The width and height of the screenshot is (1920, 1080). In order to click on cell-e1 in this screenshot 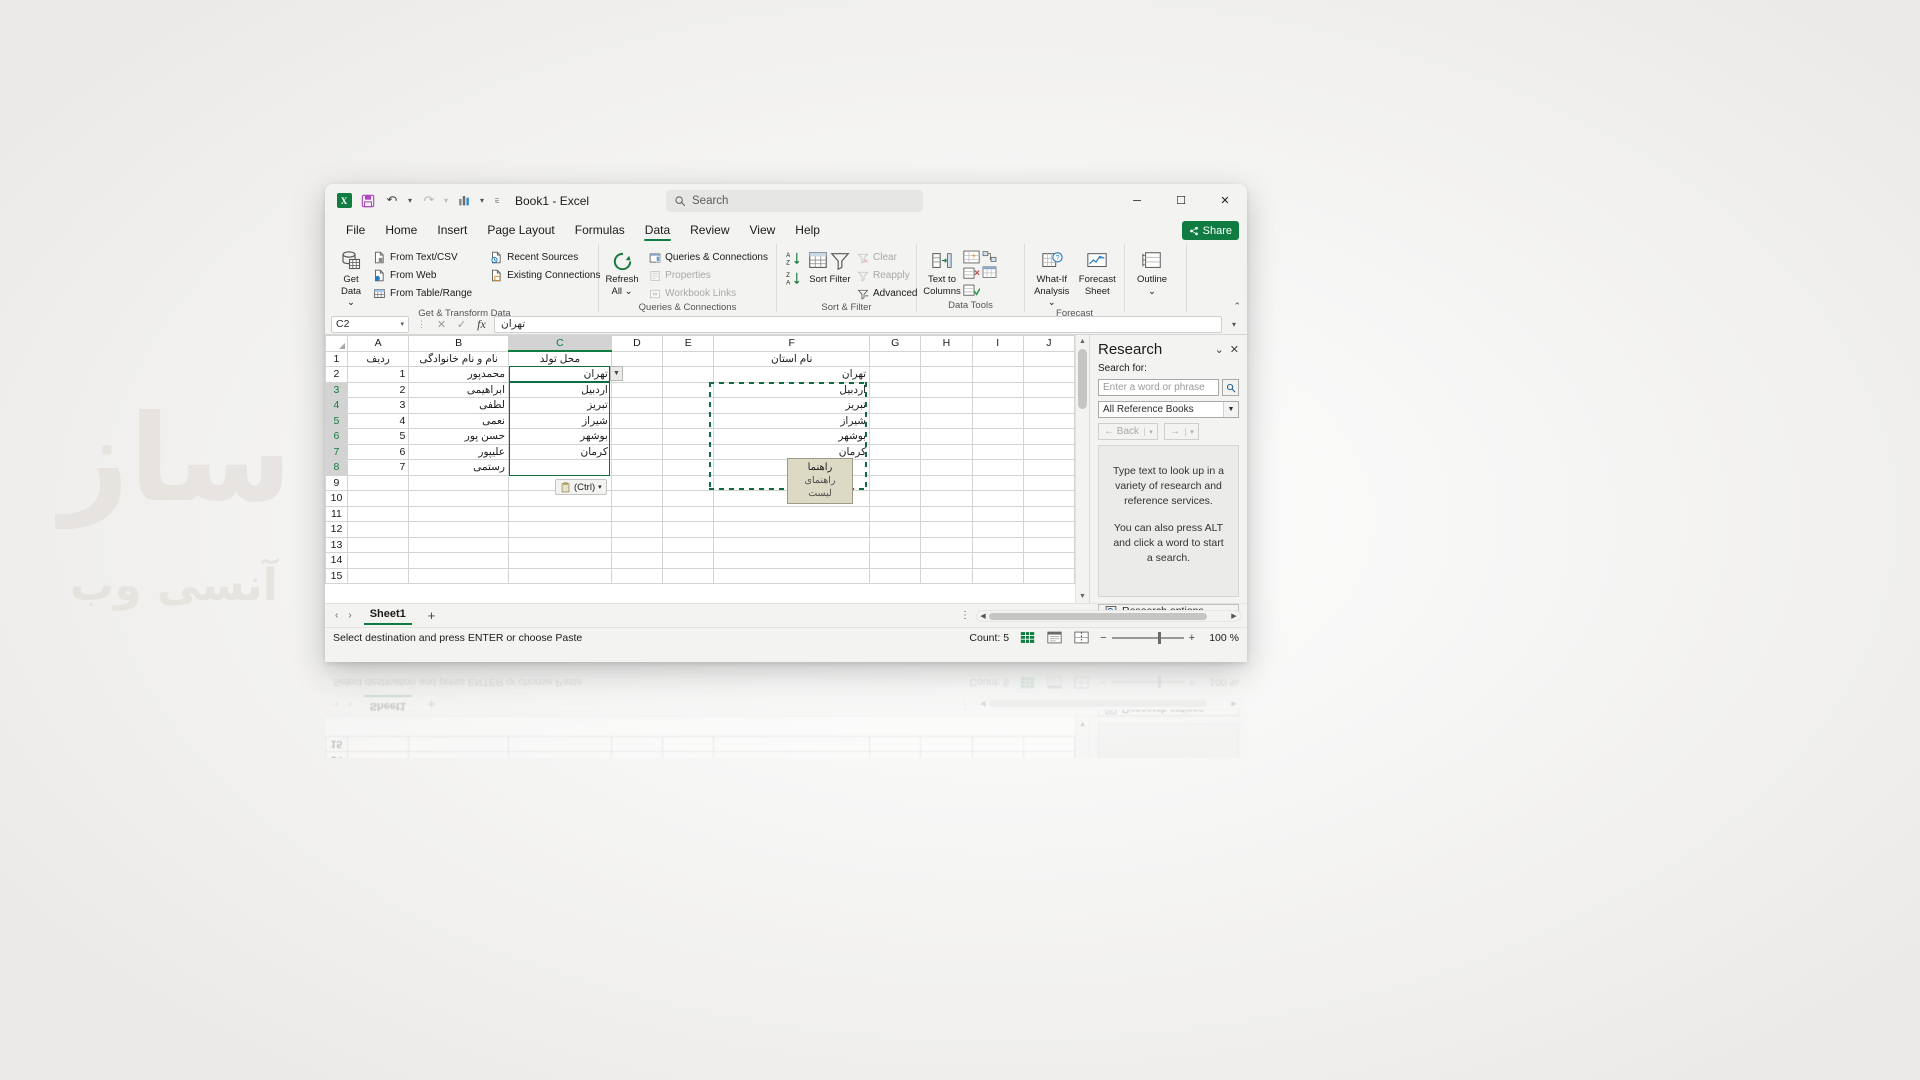, I will do `click(688, 358)`.